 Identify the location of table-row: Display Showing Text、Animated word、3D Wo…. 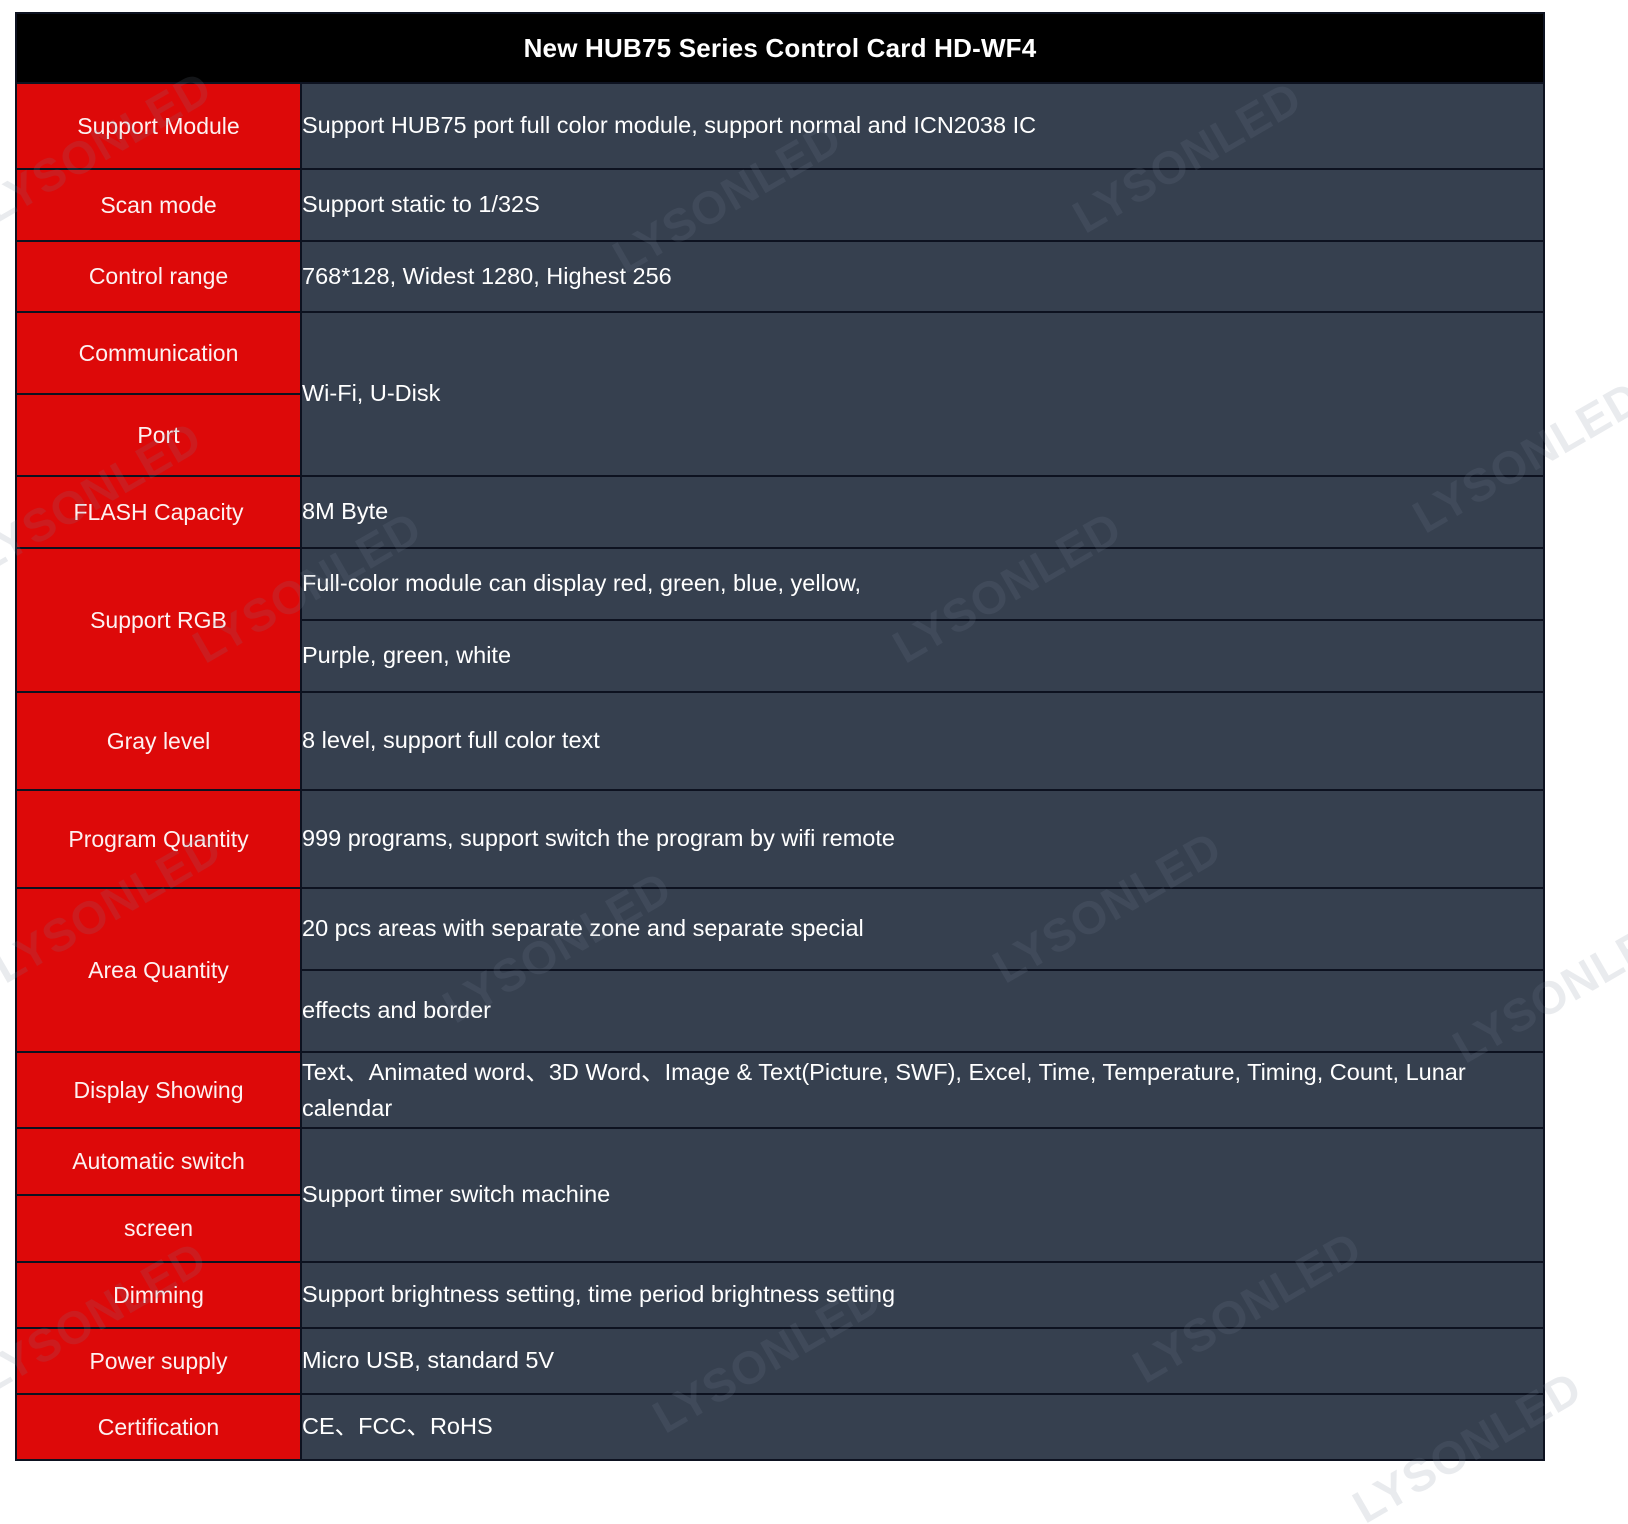
(780, 1090).